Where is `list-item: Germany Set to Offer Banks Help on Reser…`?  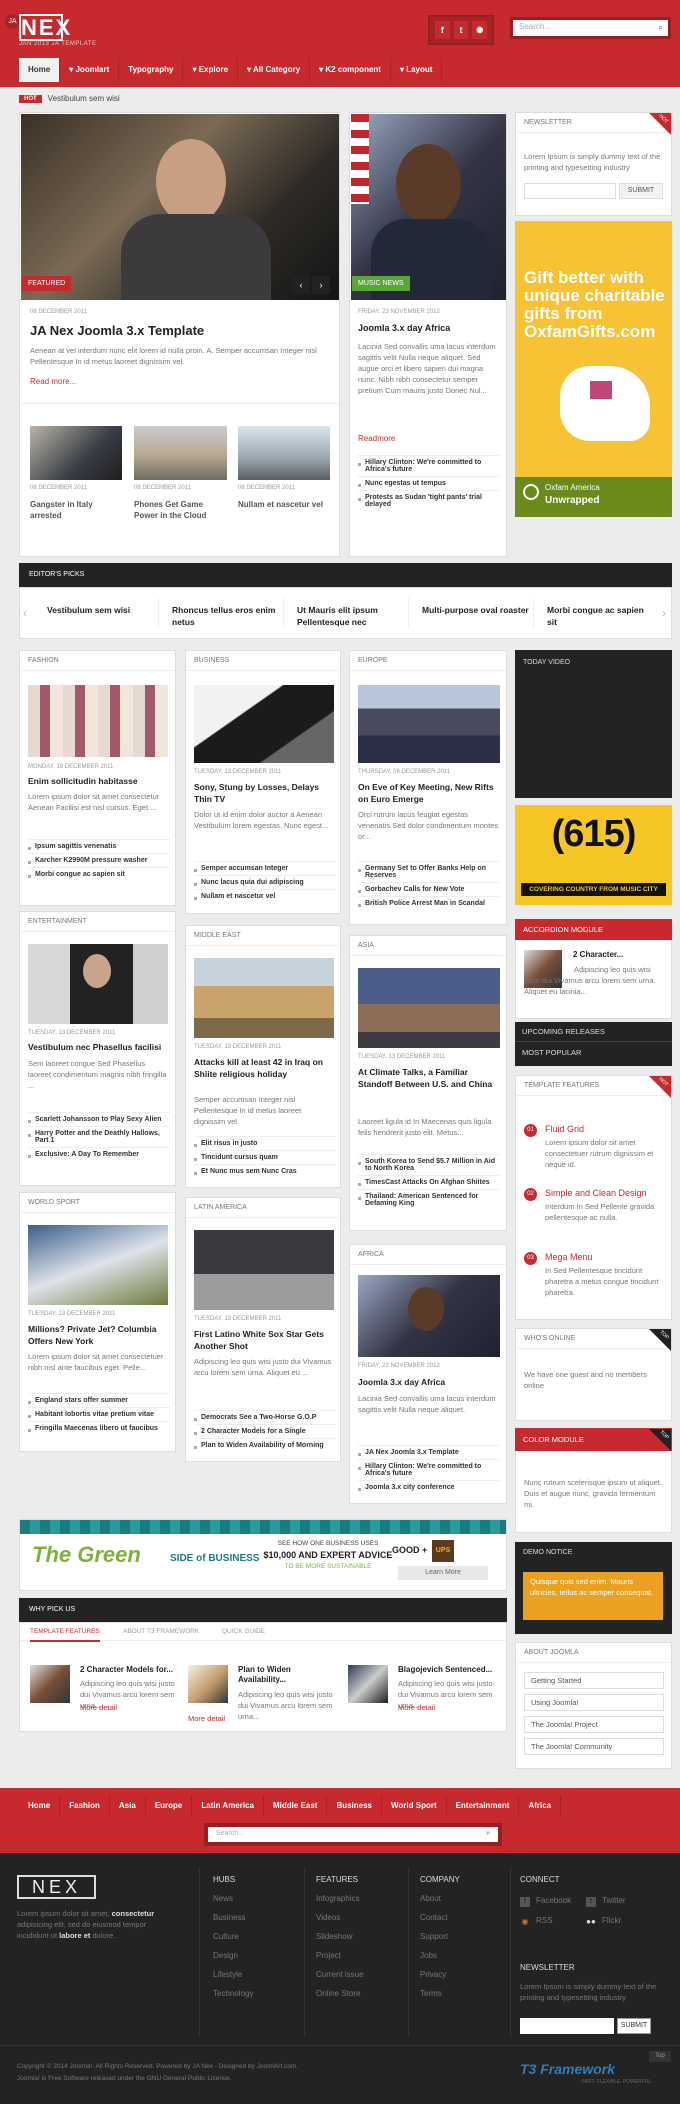 list-item: Germany Set to Offer Banks Help on Reser… is located at coordinates (429, 871).